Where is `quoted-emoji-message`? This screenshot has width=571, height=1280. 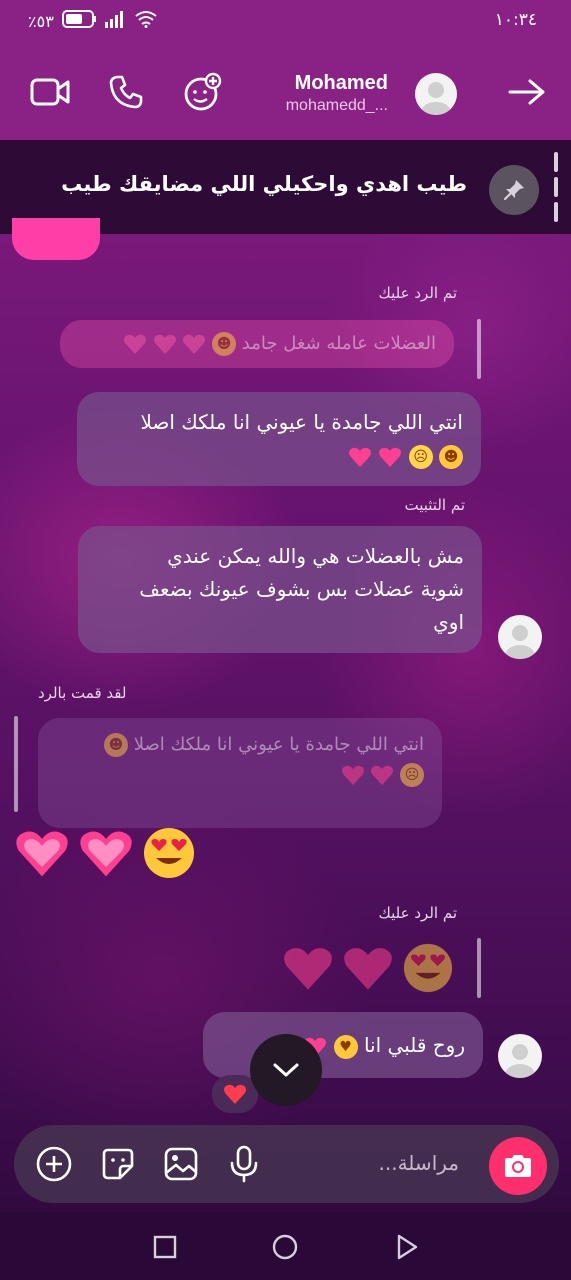
quoted-emoji-message is located at coordinates (368, 968).